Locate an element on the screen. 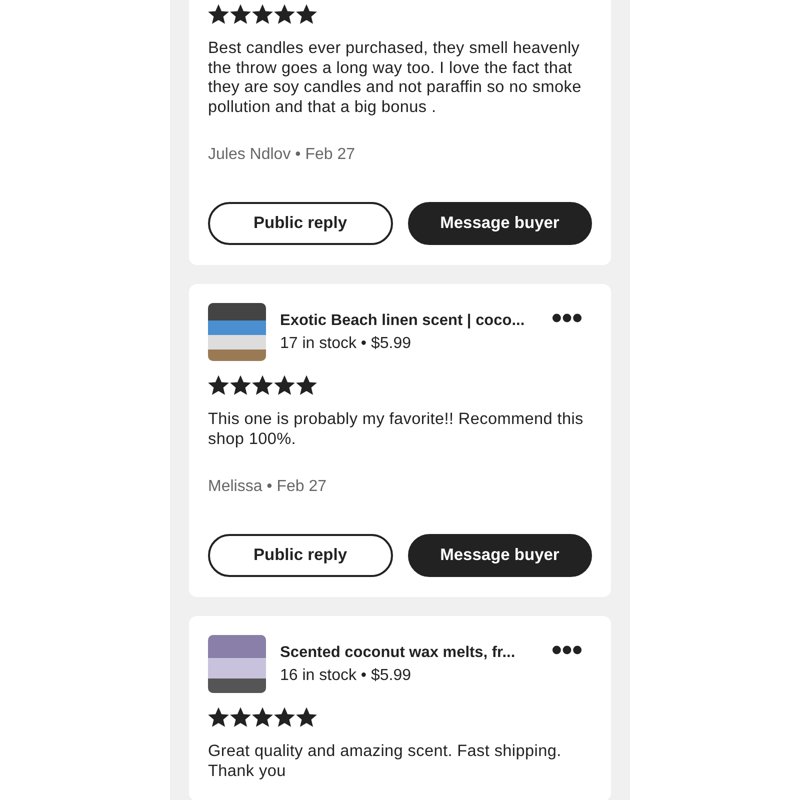  stock-price: 17 in stock • $5.99 is located at coordinates (346, 344).